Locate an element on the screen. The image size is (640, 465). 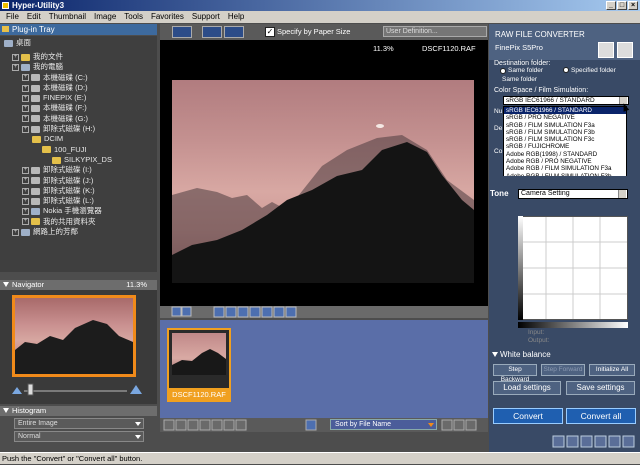
plugin-tray-tab: Plug-in Tray is located at coordinates (78, 29).